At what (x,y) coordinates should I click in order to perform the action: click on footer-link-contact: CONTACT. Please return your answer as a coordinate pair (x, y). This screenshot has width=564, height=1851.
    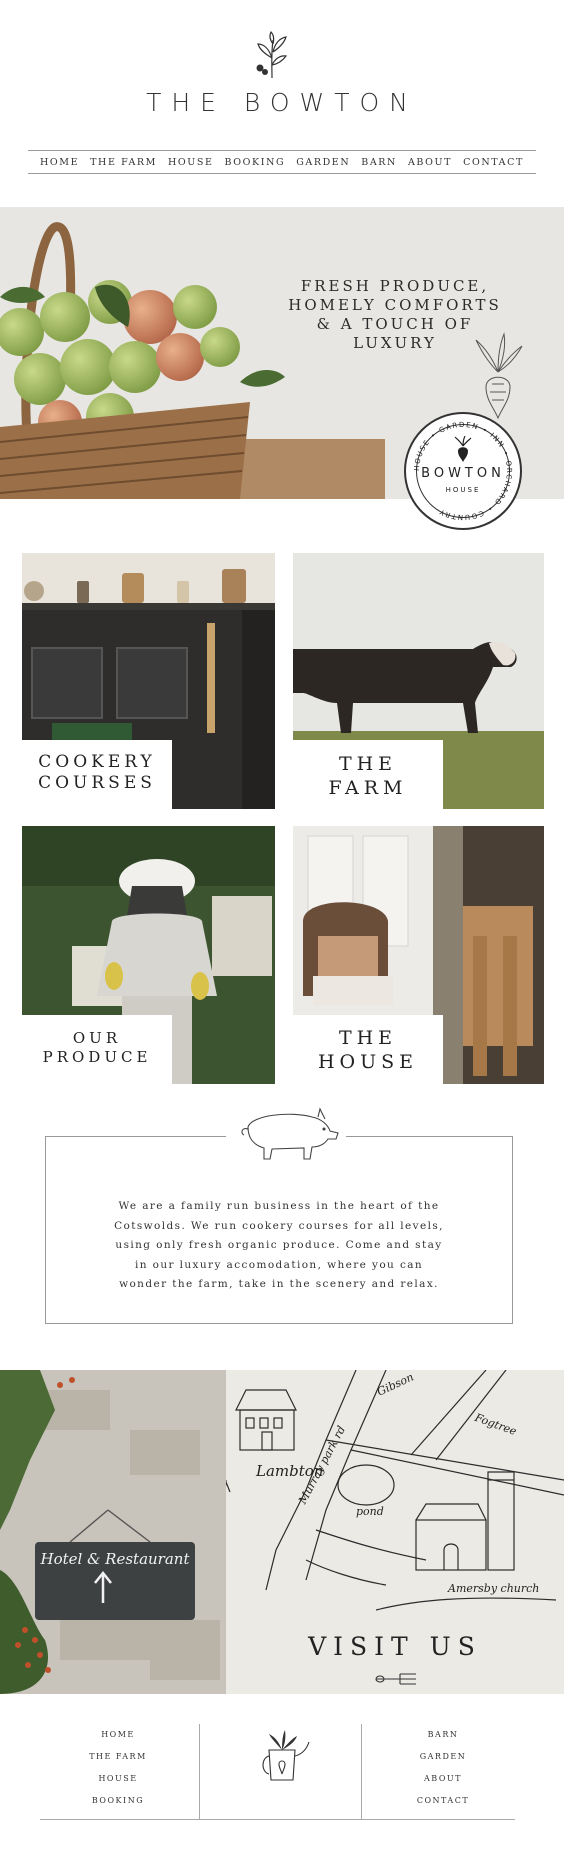
    Looking at the image, I should click on (443, 1801).